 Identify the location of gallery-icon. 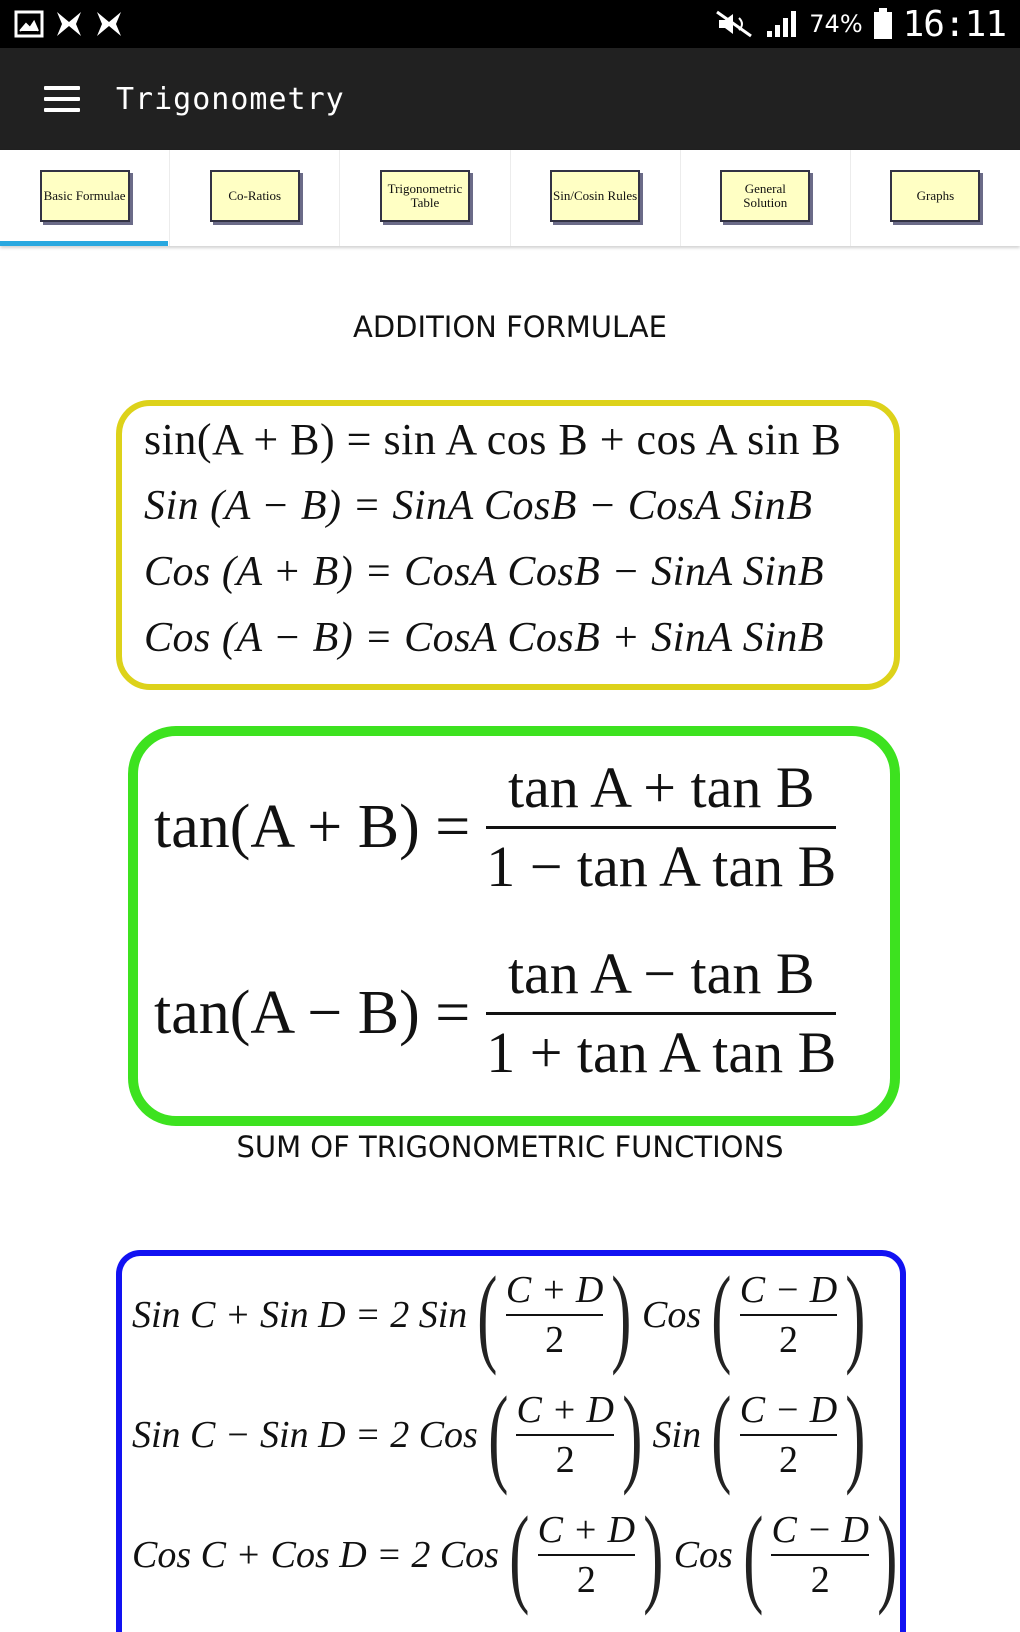
(29, 24).